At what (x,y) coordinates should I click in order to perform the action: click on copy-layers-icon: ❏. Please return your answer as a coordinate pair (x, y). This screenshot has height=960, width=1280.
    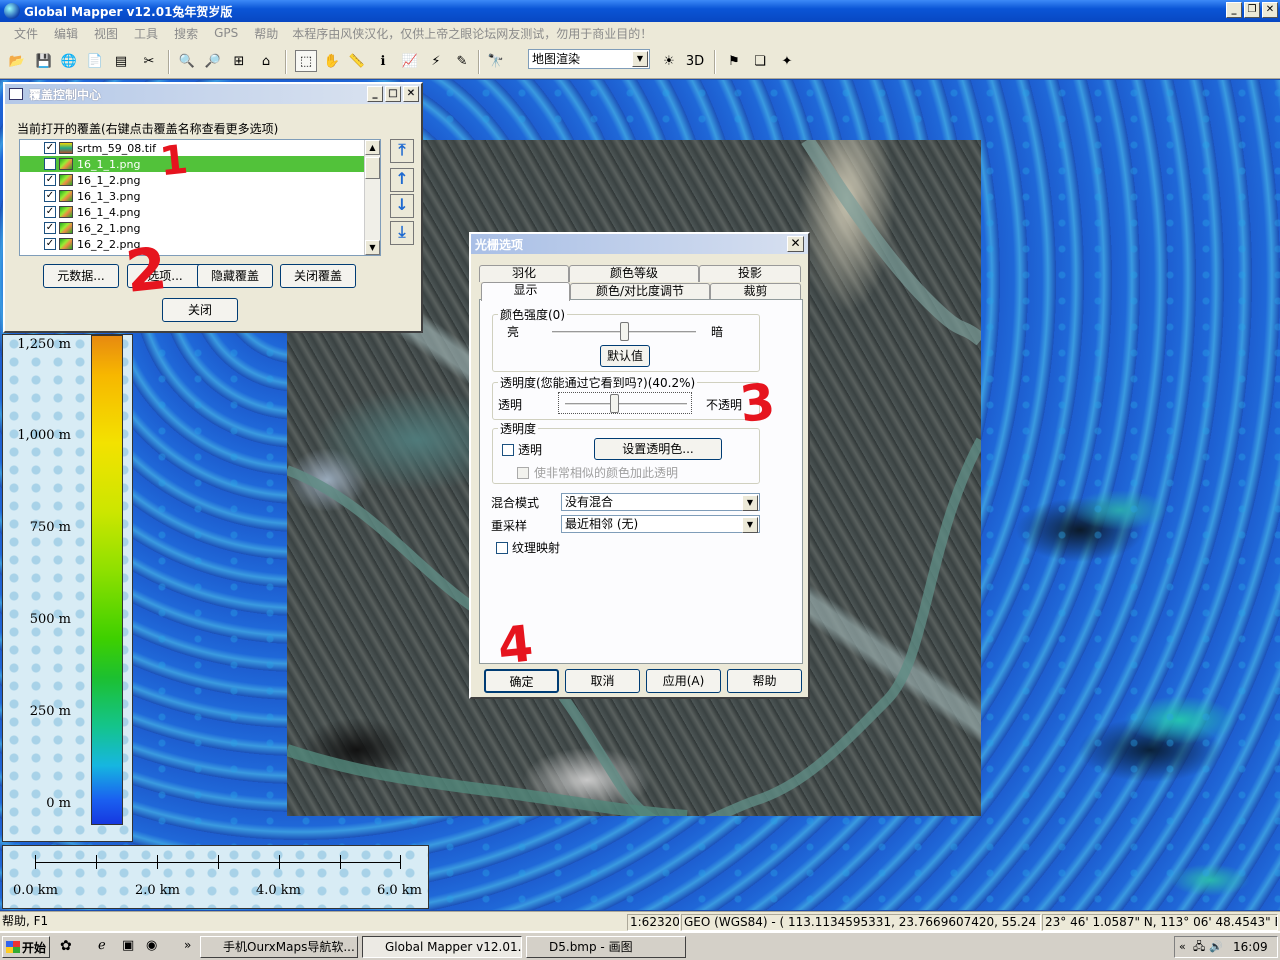
    Looking at the image, I should click on (760, 61).